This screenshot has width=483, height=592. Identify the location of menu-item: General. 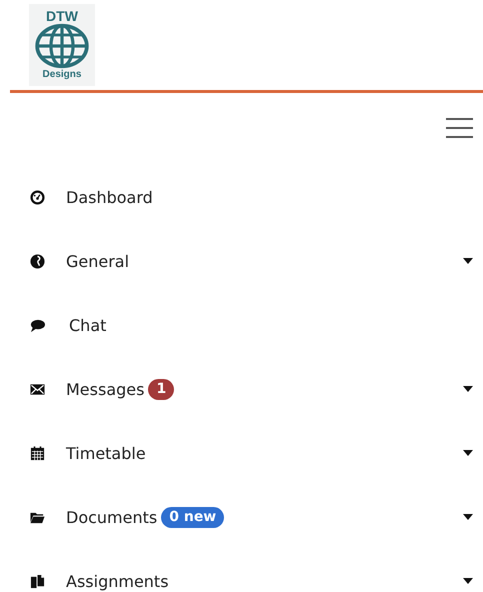
(241, 261).